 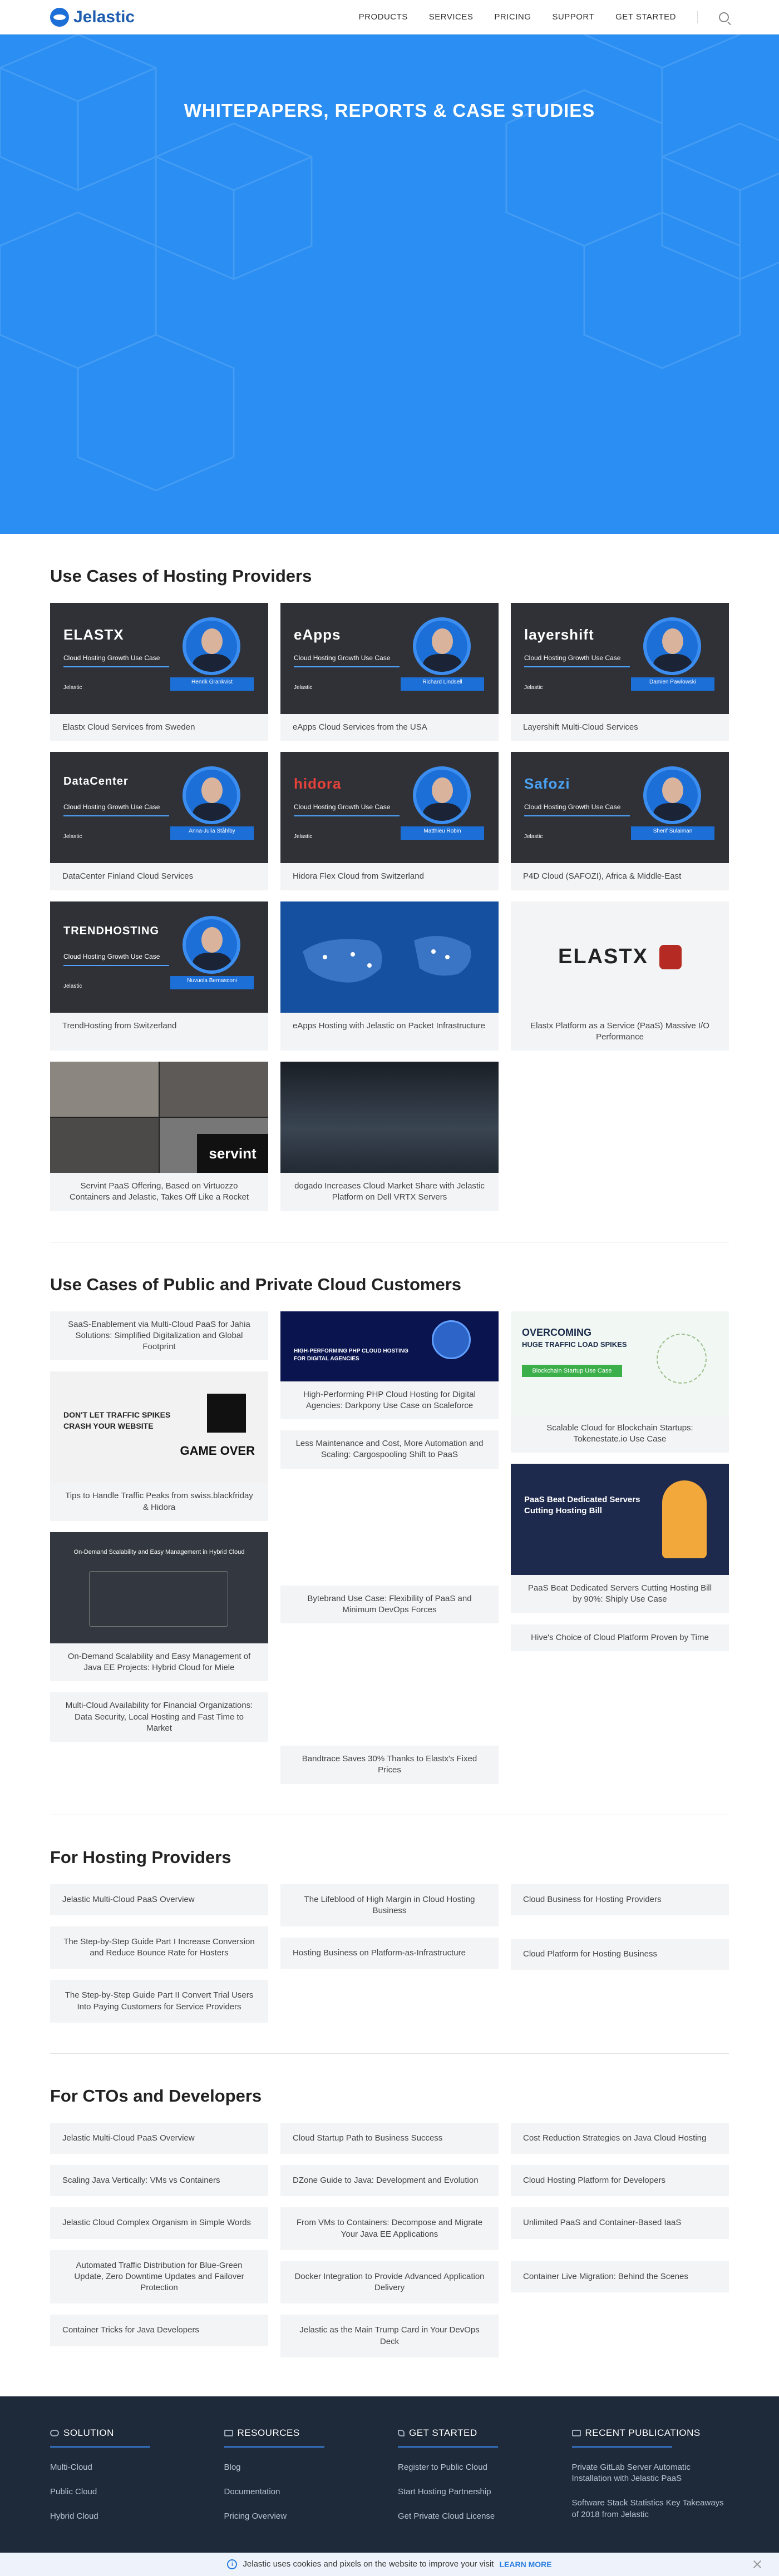 What do you see at coordinates (670, 956) in the screenshot?
I see `storage-icon` at bounding box center [670, 956].